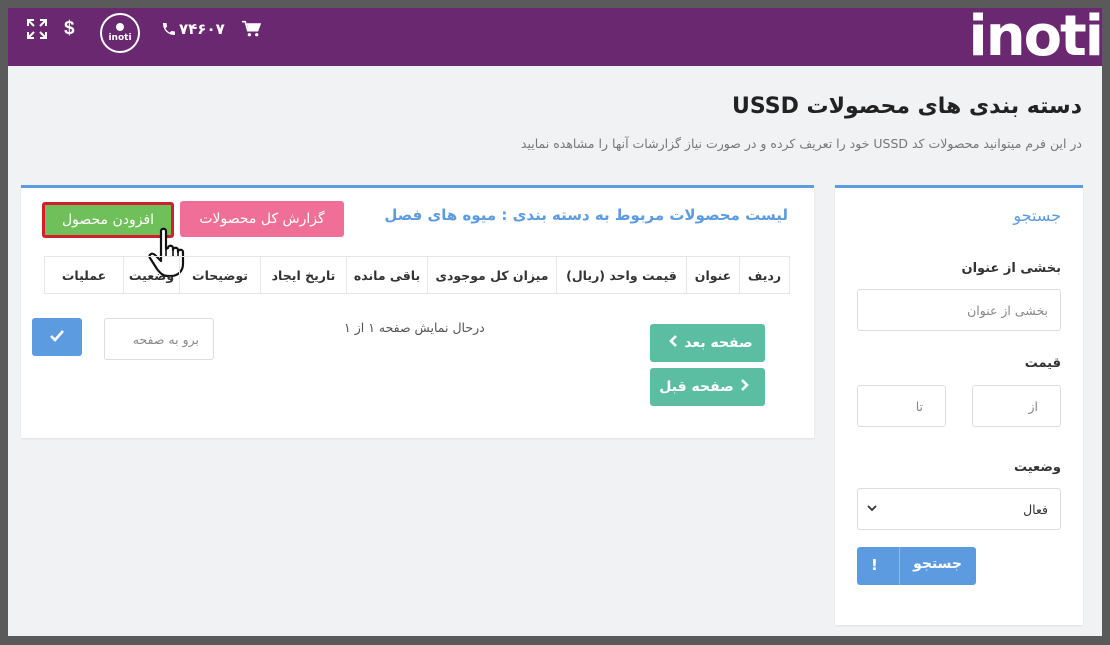 This screenshot has width=1110, height=645. Describe the element at coordinates (937, 564) in the screenshot. I see `search-button-label: جستجو` at that location.